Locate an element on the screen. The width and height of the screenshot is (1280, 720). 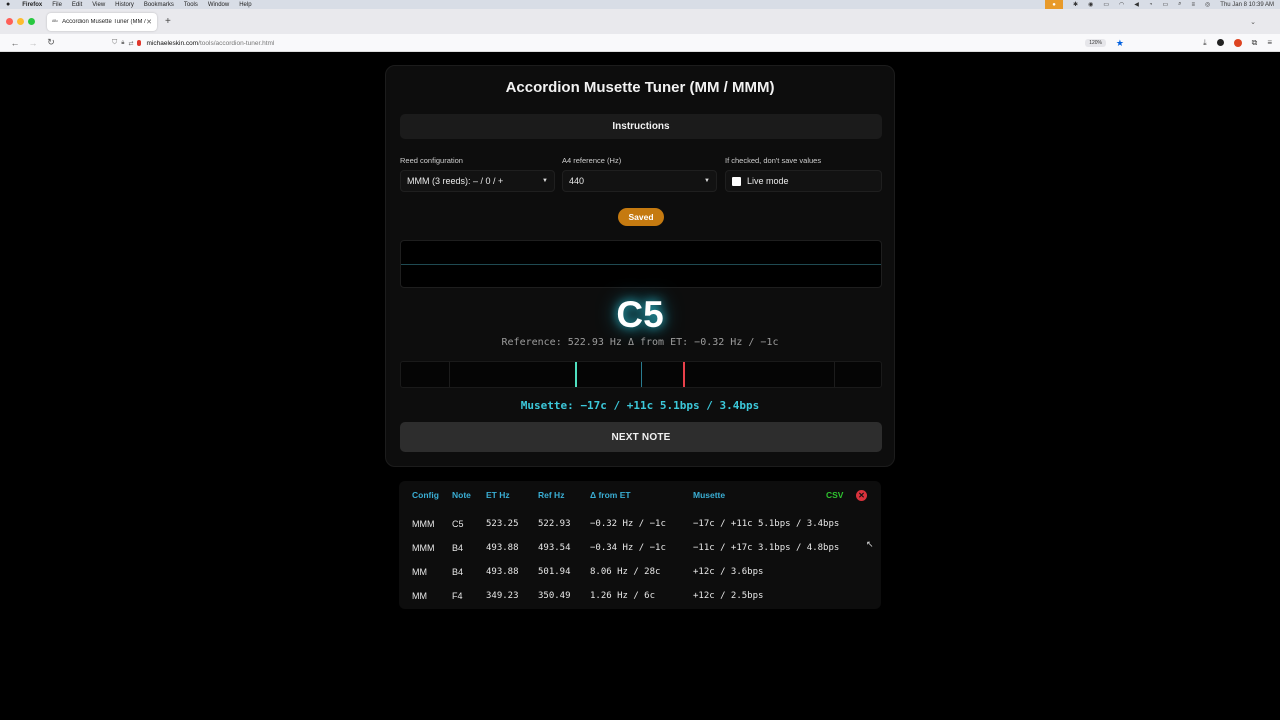
col-header-delta: Δ from ET is located at coordinates (610, 495).